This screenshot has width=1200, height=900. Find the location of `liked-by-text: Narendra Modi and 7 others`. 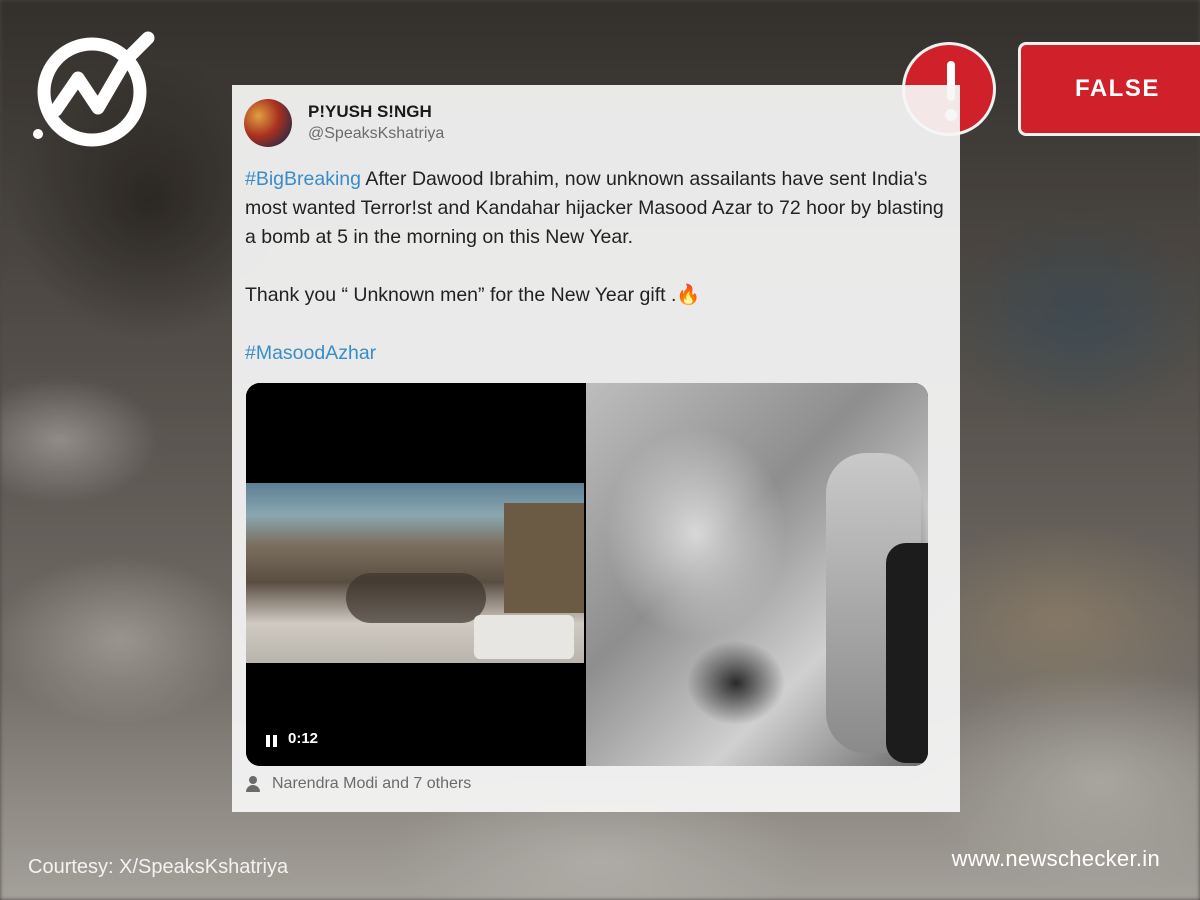

liked-by-text: Narendra Modi and 7 others is located at coordinates (372, 783).